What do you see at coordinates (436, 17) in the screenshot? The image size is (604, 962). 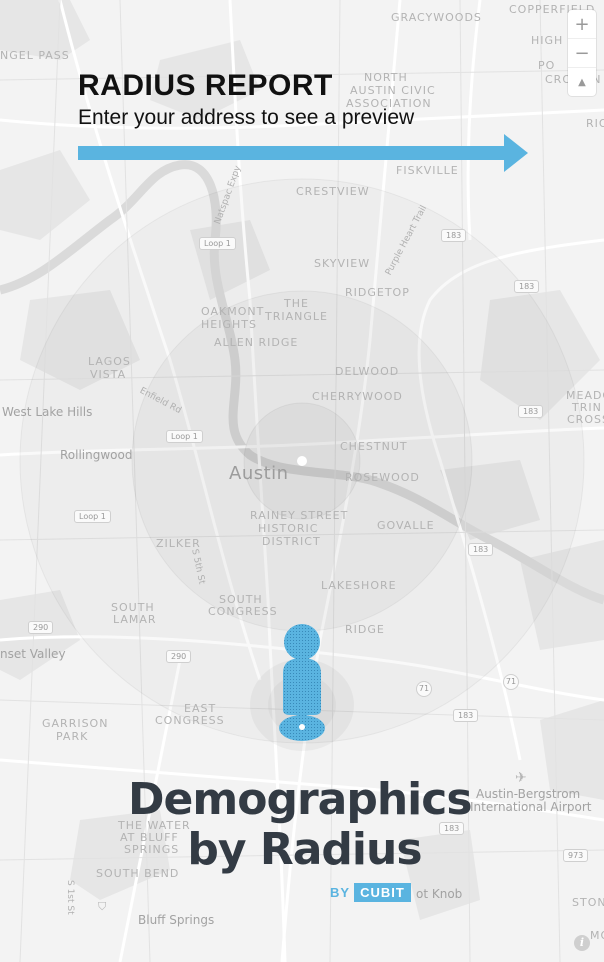 I see `label-gracywoods: GRACYWOODS` at bounding box center [436, 17].